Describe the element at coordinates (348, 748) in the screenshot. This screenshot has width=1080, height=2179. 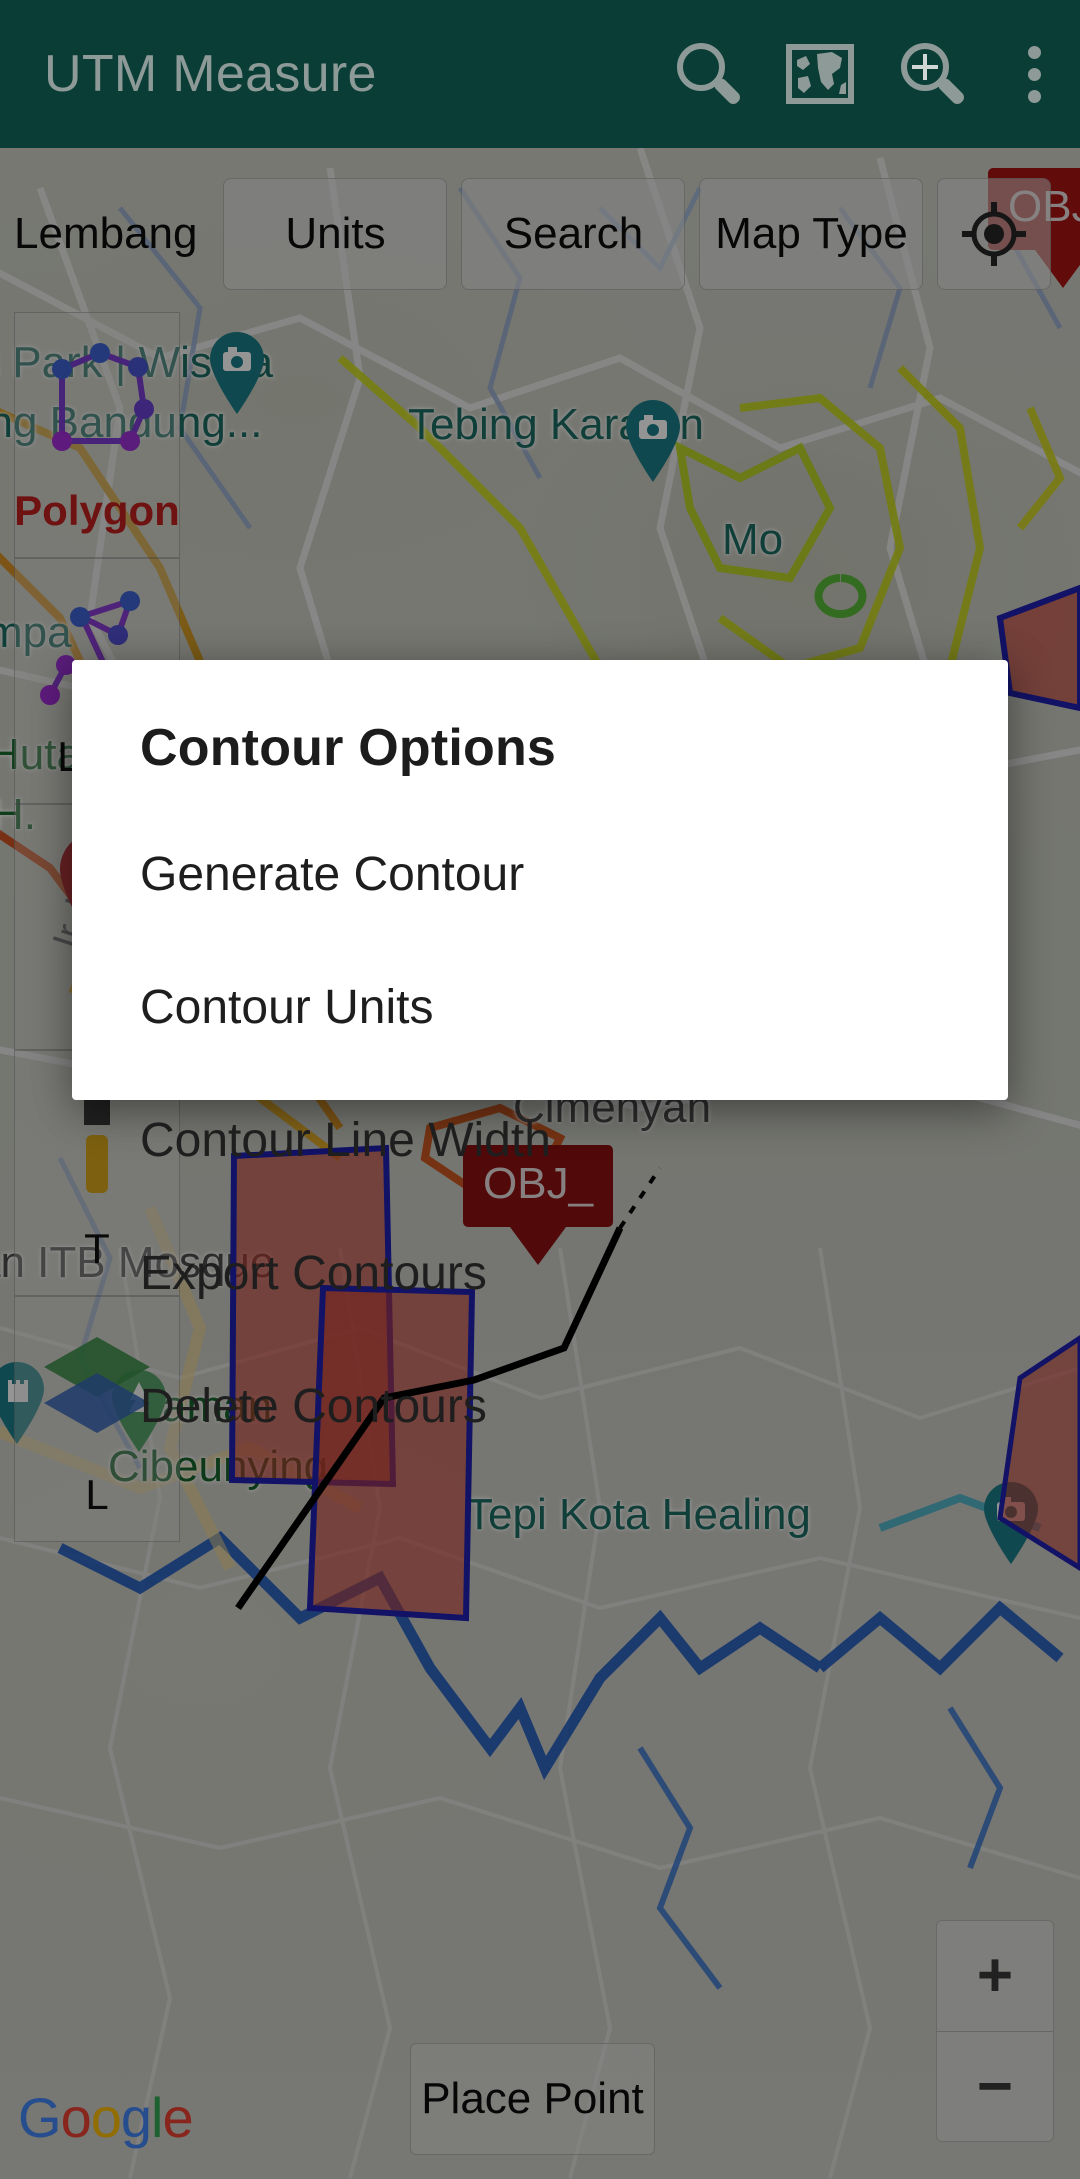
I see `dialog-title: Contour Options` at that location.